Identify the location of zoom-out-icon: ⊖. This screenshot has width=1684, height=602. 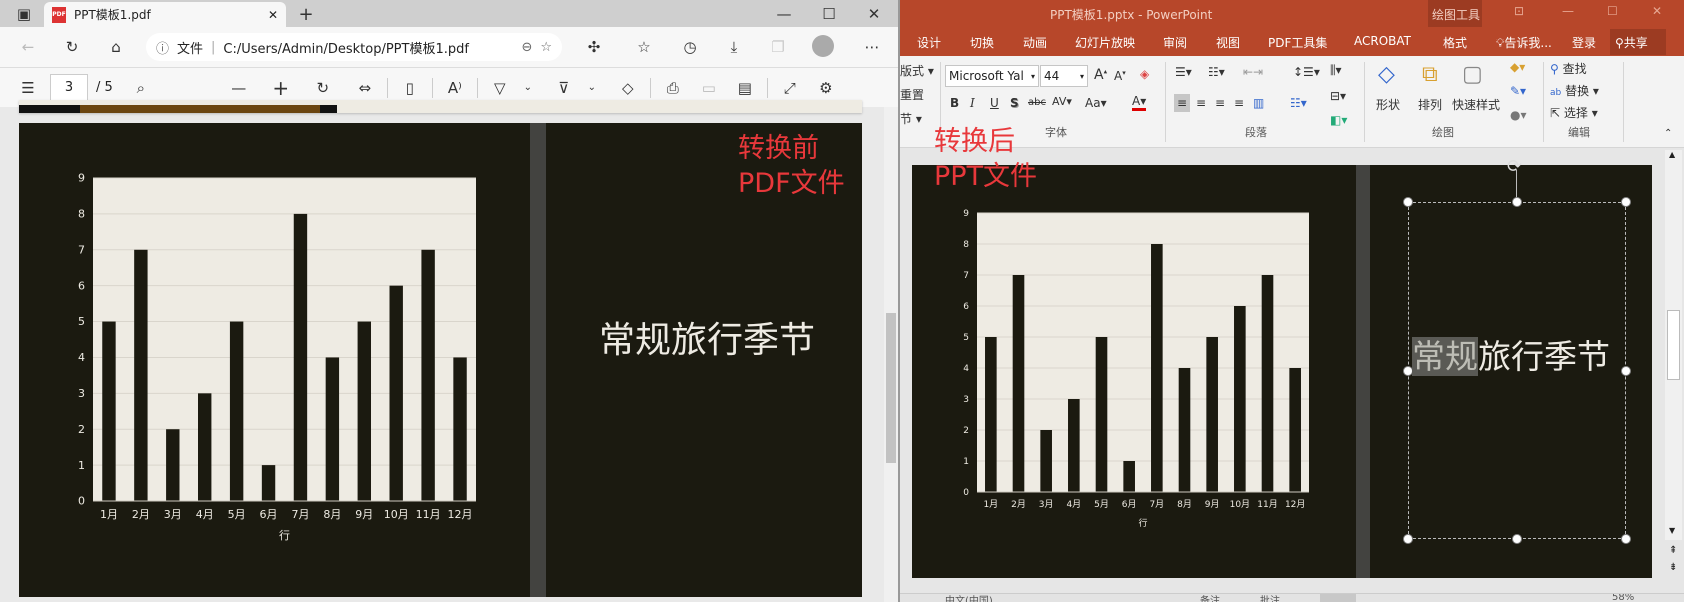
(526, 47).